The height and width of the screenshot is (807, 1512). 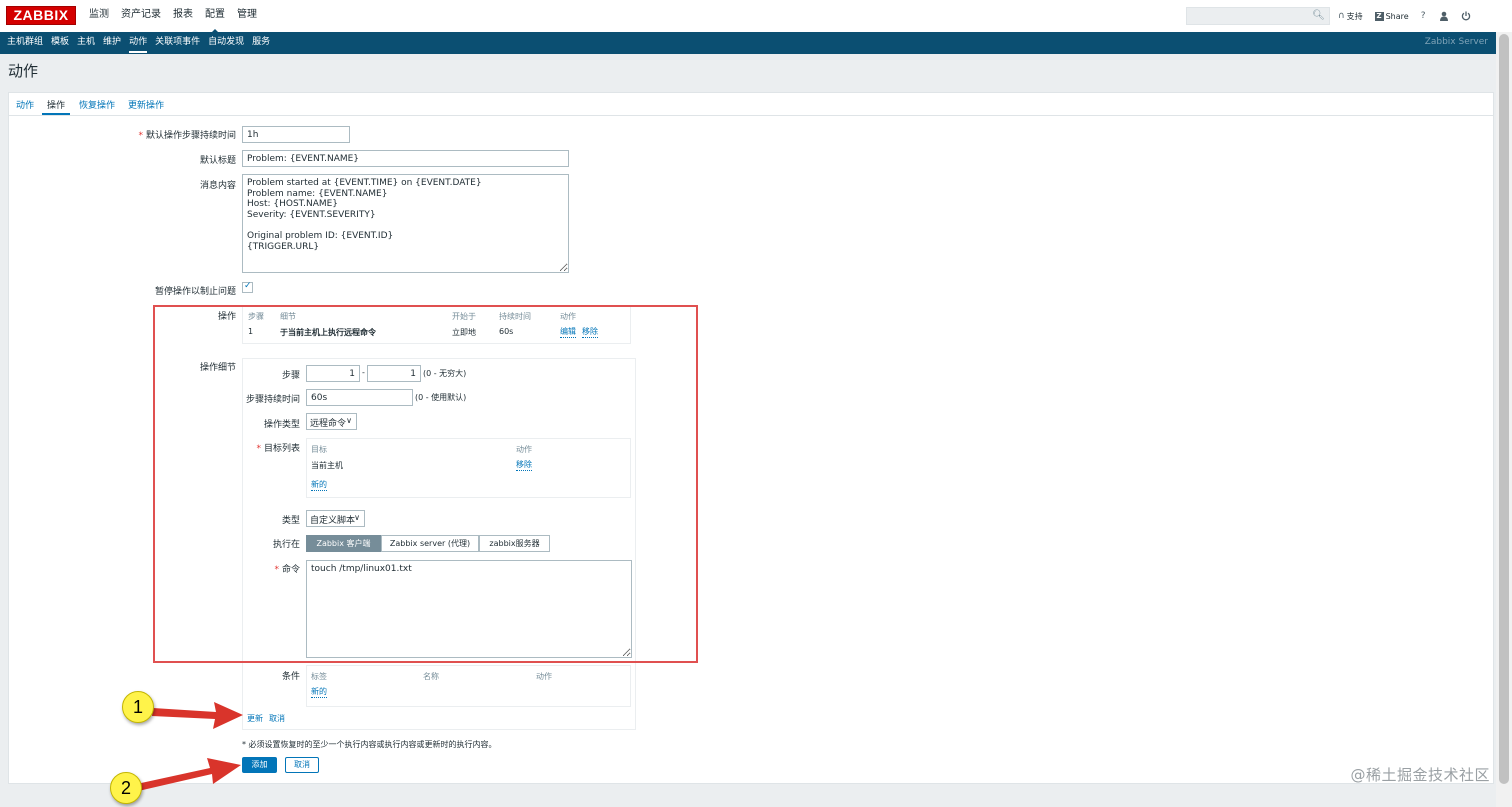 I want to click on callout-1: 1, so click(x=138, y=707).